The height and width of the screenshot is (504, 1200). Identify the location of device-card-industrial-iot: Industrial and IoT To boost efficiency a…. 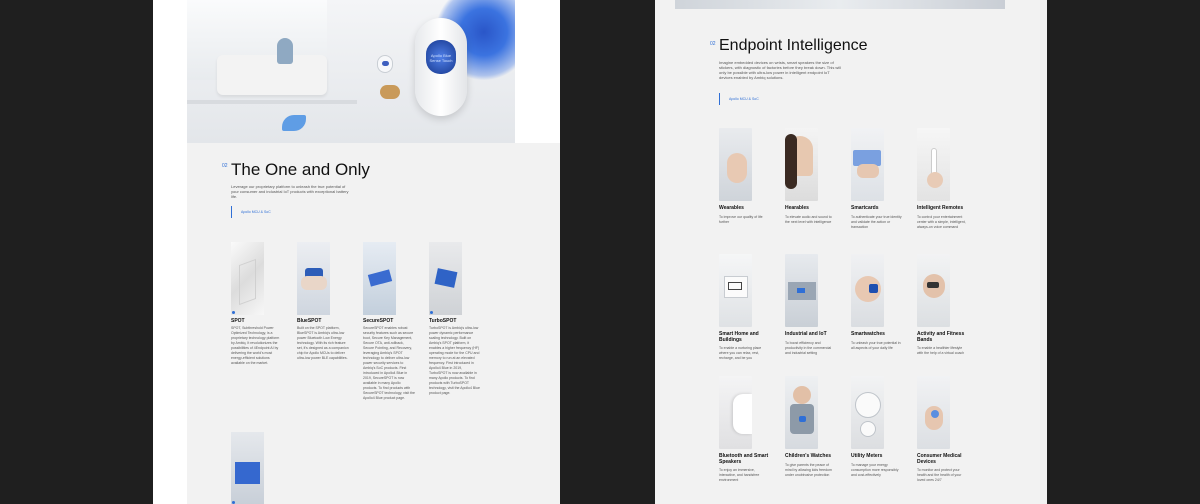
(812, 305).